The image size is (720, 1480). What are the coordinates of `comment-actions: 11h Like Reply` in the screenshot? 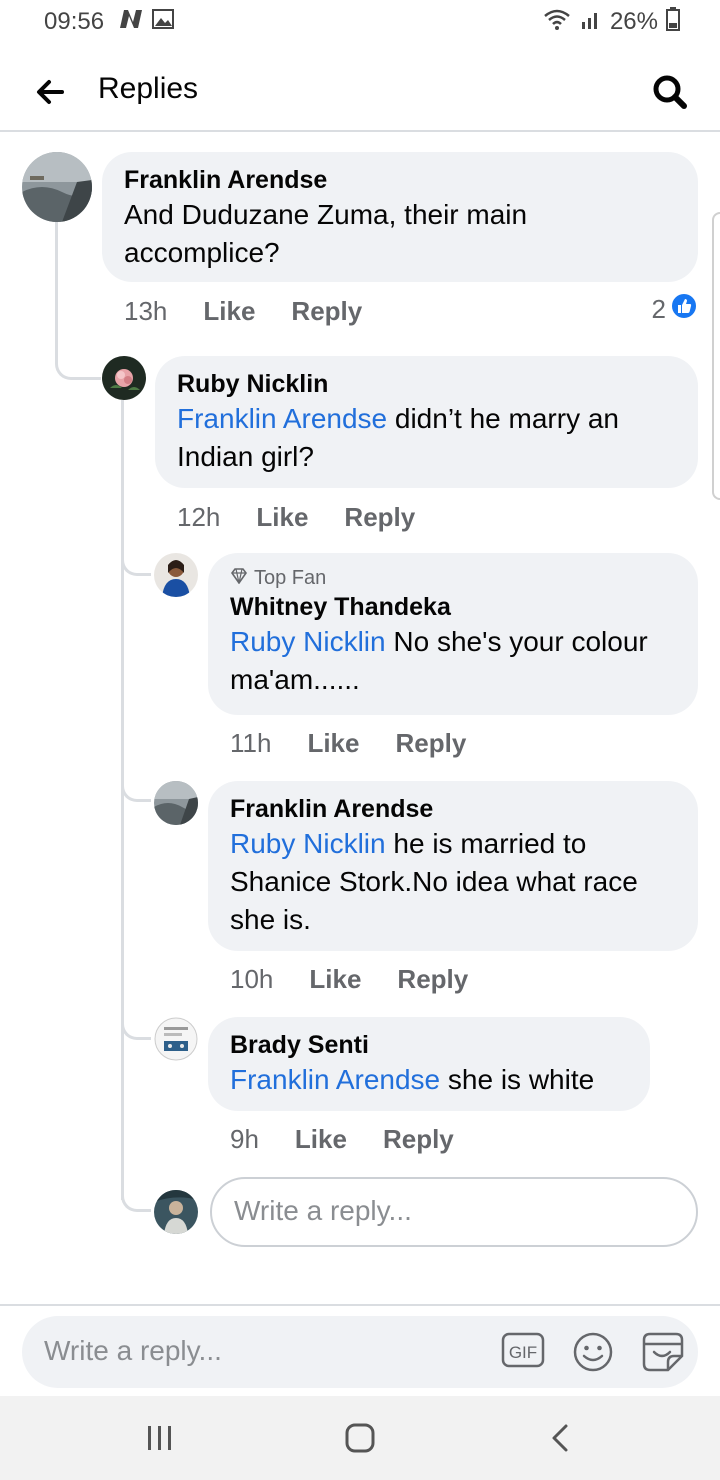 It's located at (348, 743).